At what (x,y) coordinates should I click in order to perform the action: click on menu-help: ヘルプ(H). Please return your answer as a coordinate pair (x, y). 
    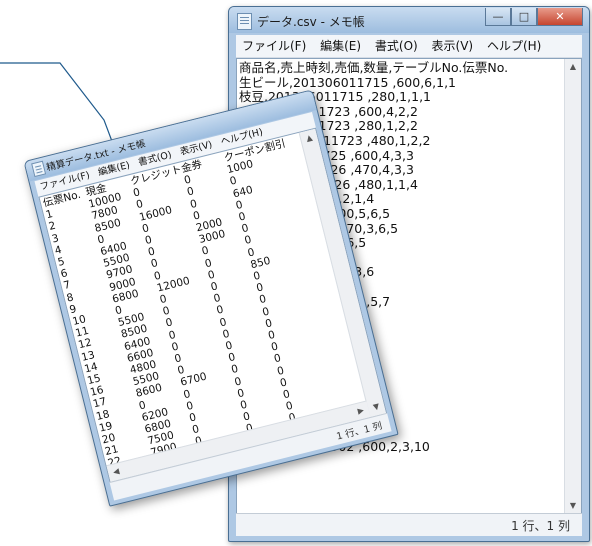
    Looking at the image, I should click on (514, 46).